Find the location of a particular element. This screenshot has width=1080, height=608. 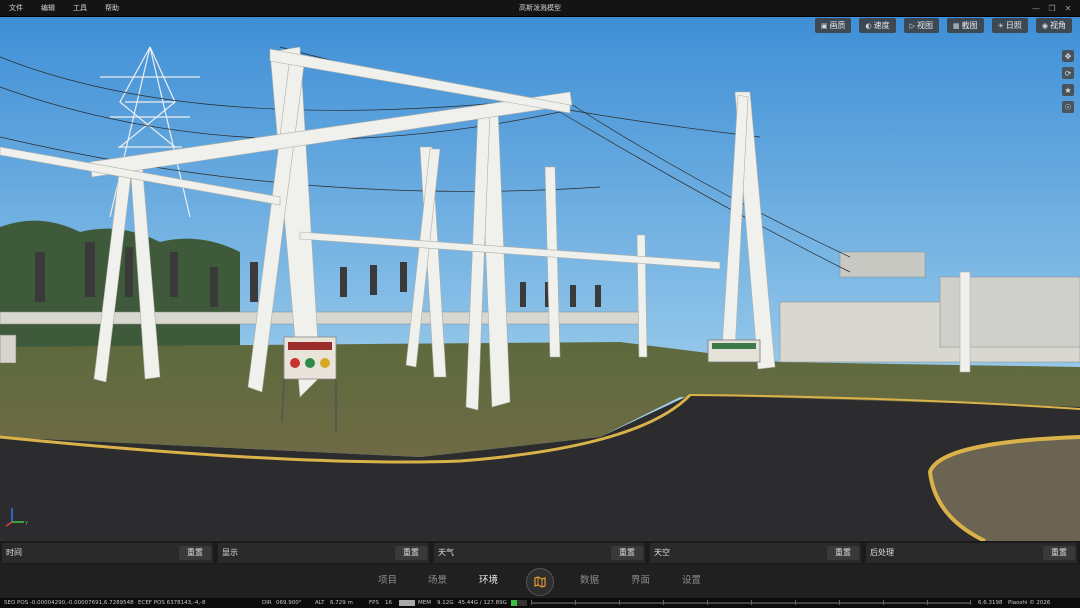

orbit-icon: ⟳ is located at coordinates (1068, 73).